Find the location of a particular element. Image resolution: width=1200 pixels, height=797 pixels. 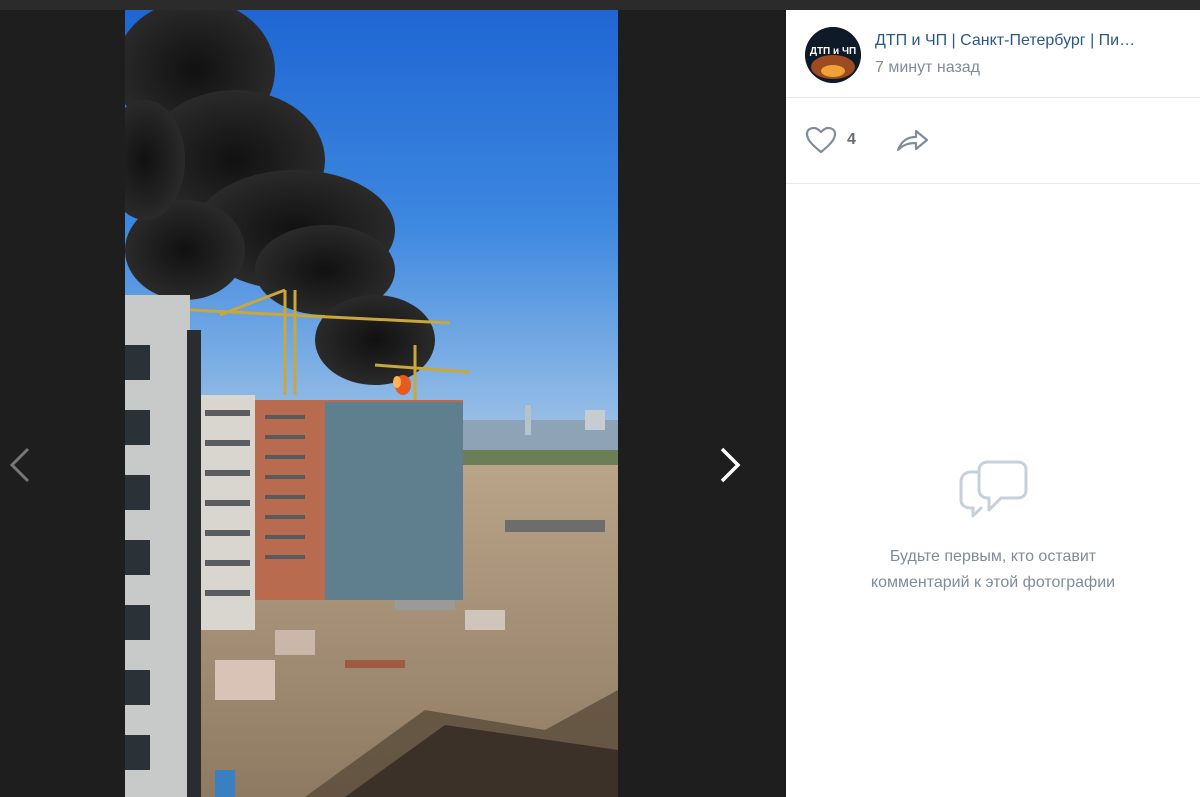

top-strip is located at coordinates (600, 5).